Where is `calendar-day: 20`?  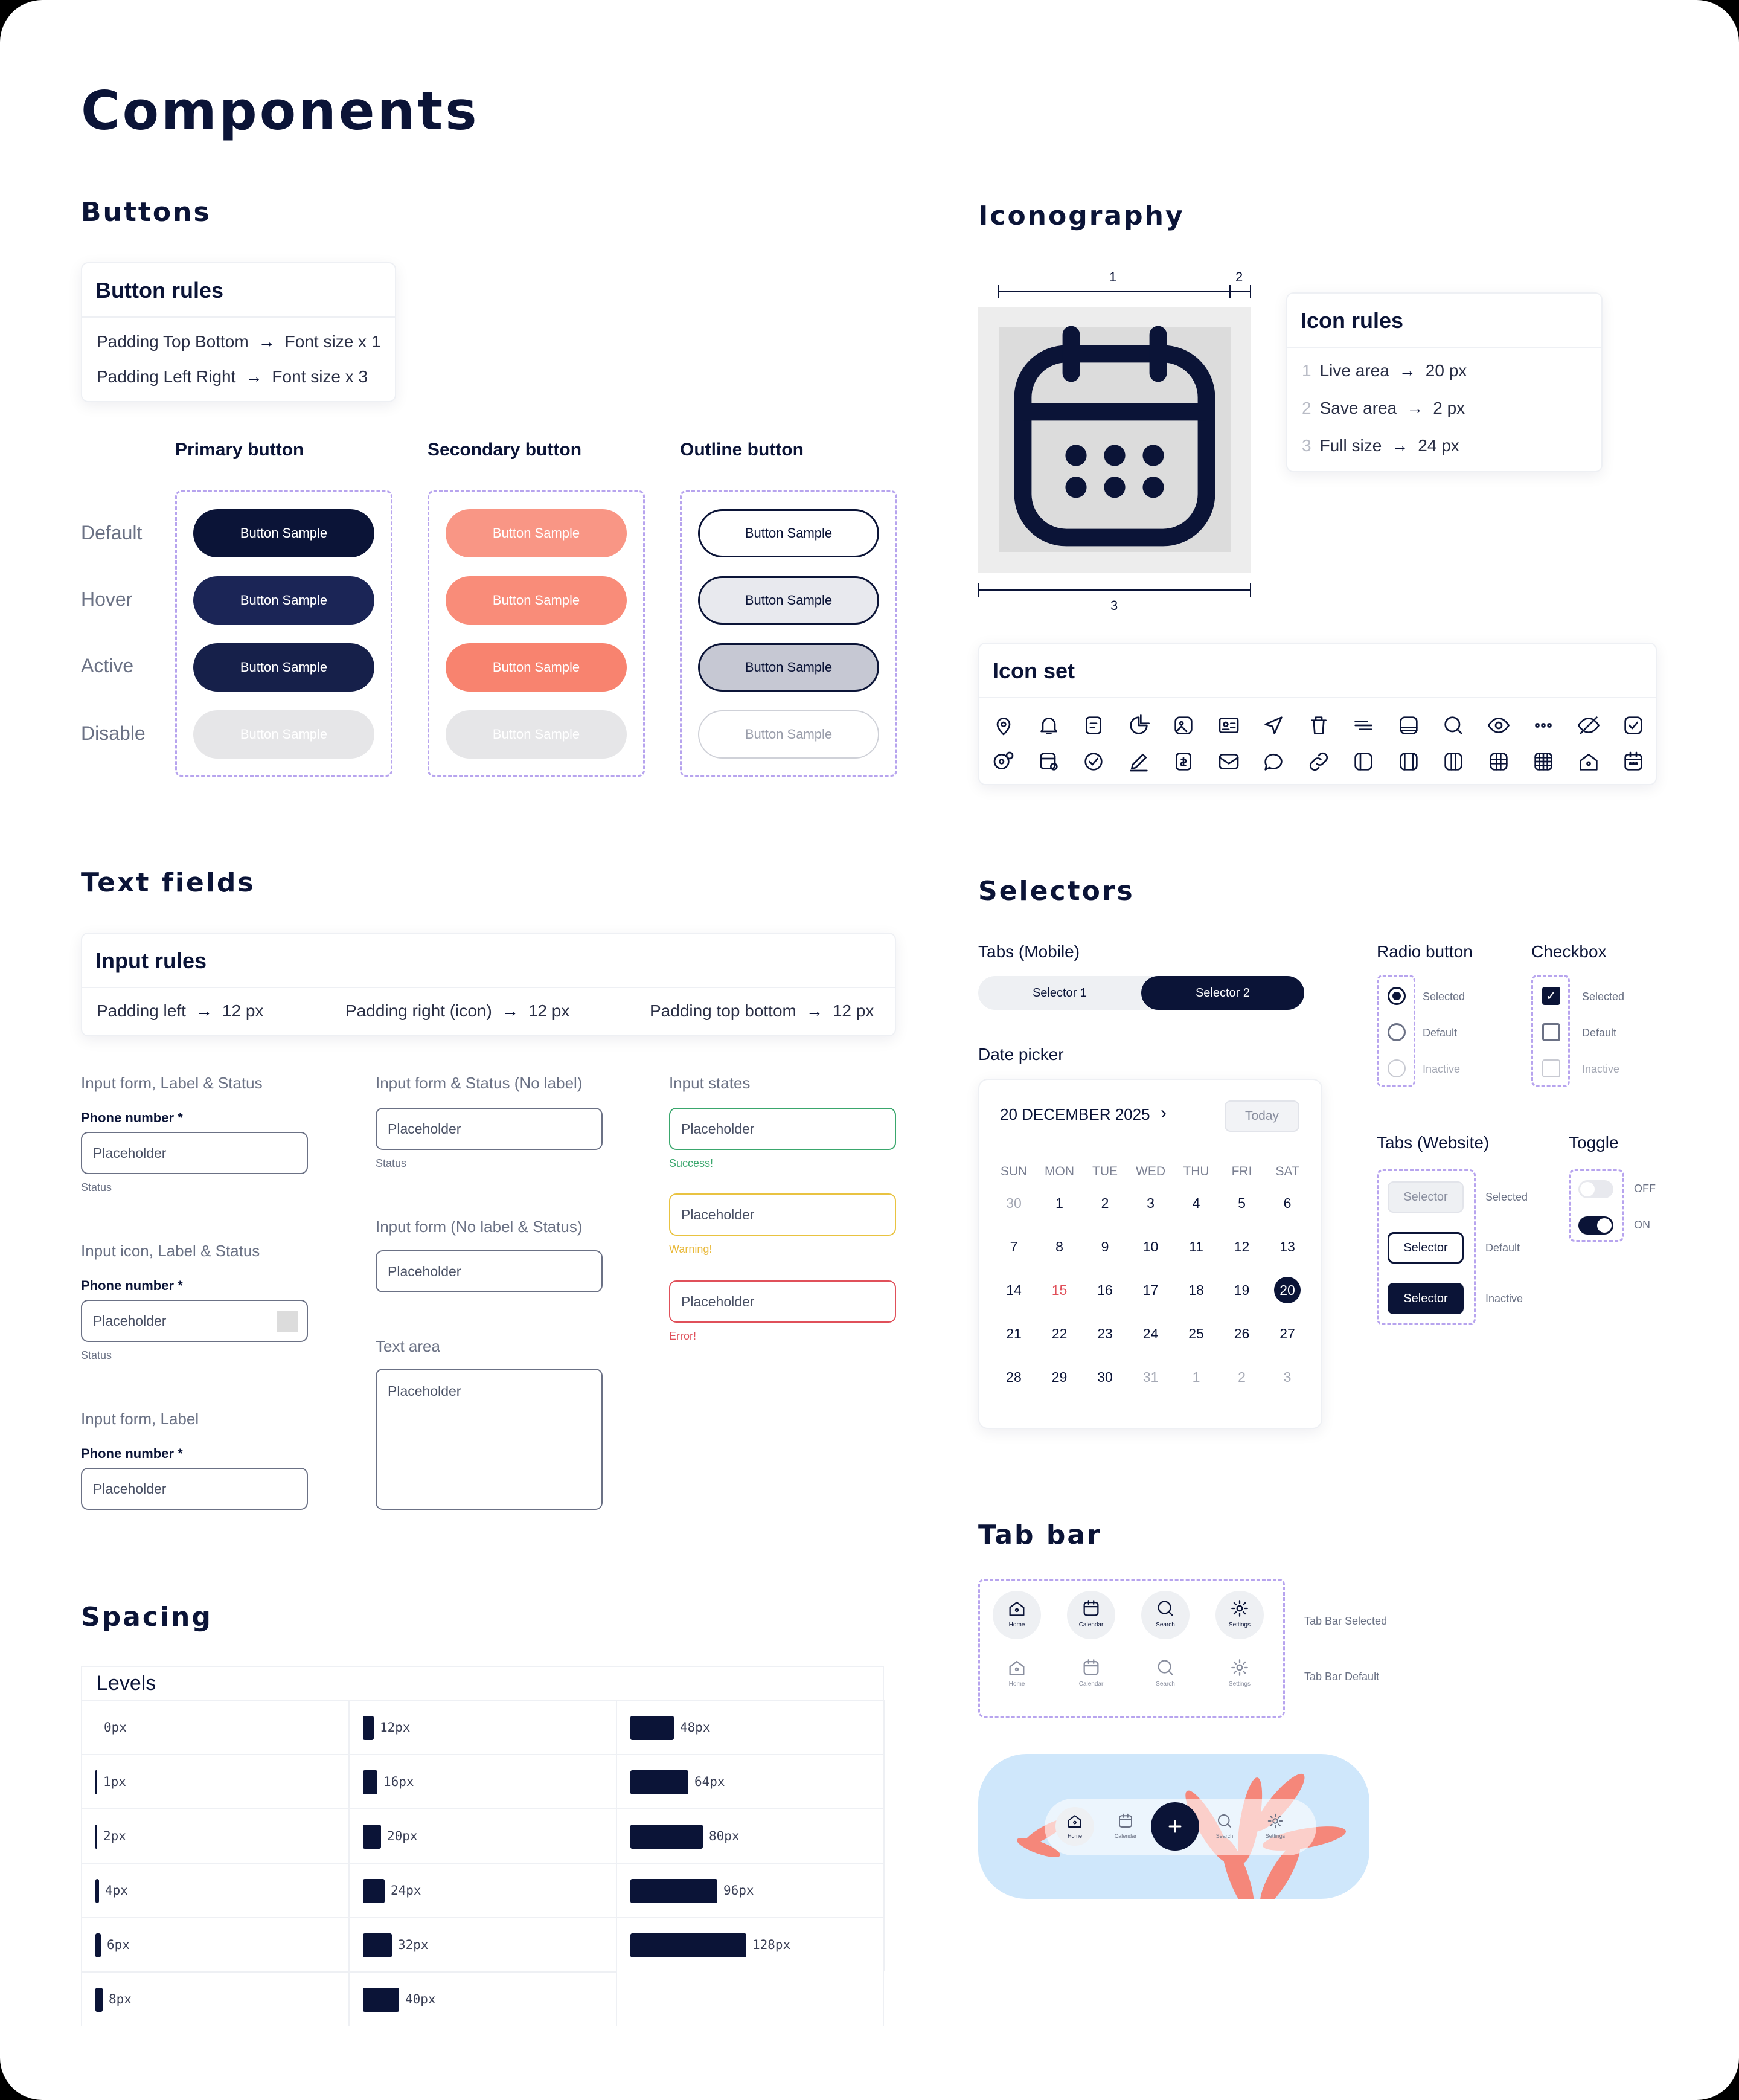
calendar-day: 20 is located at coordinates (1287, 1290).